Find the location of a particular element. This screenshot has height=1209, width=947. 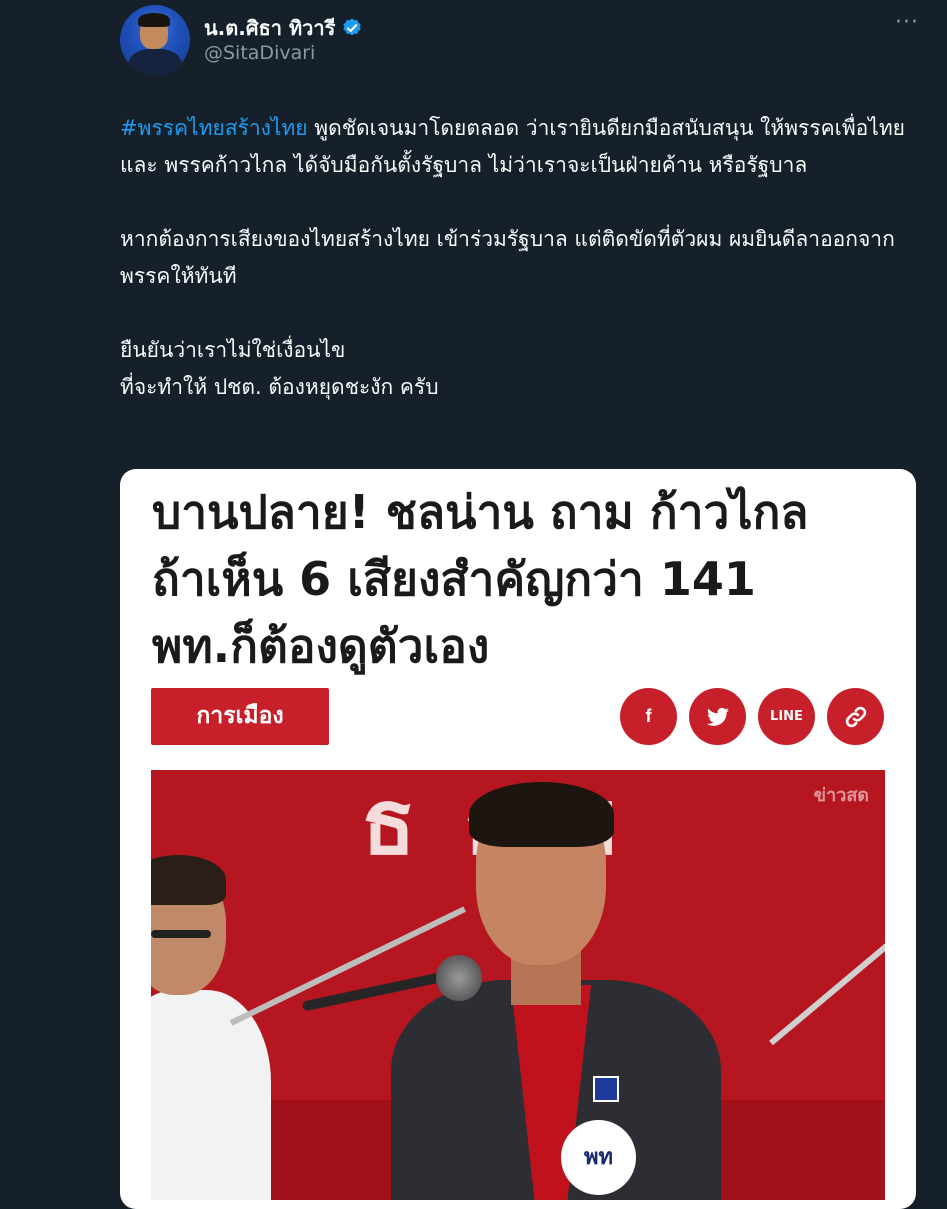

speaker-pin is located at coordinates (606, 1089).